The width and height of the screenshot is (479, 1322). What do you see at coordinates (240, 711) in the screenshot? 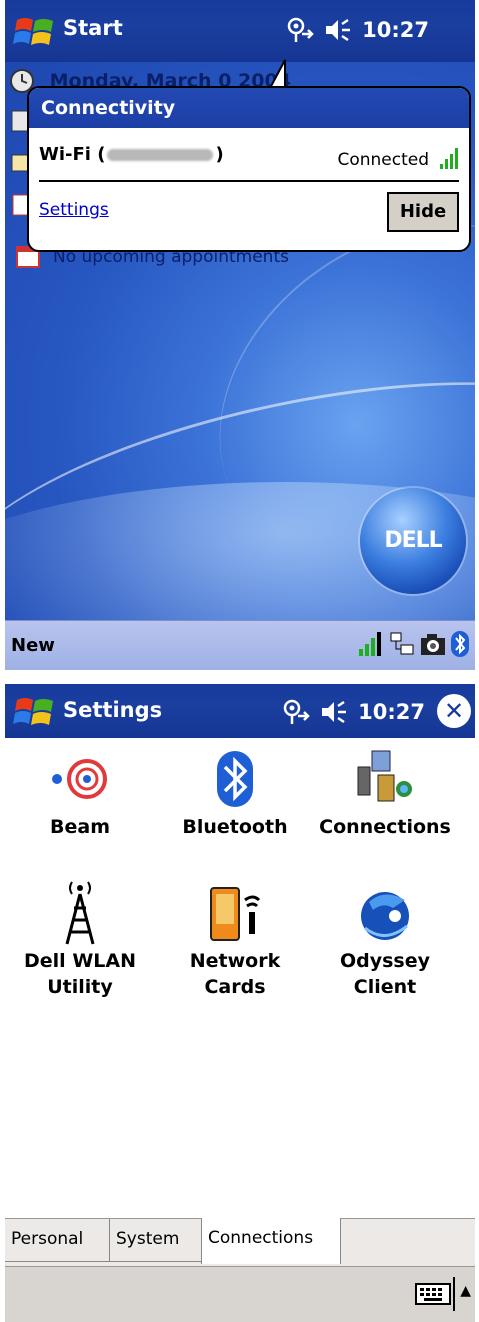
I see `title-bar: Settings 10:27 ✕` at bounding box center [240, 711].